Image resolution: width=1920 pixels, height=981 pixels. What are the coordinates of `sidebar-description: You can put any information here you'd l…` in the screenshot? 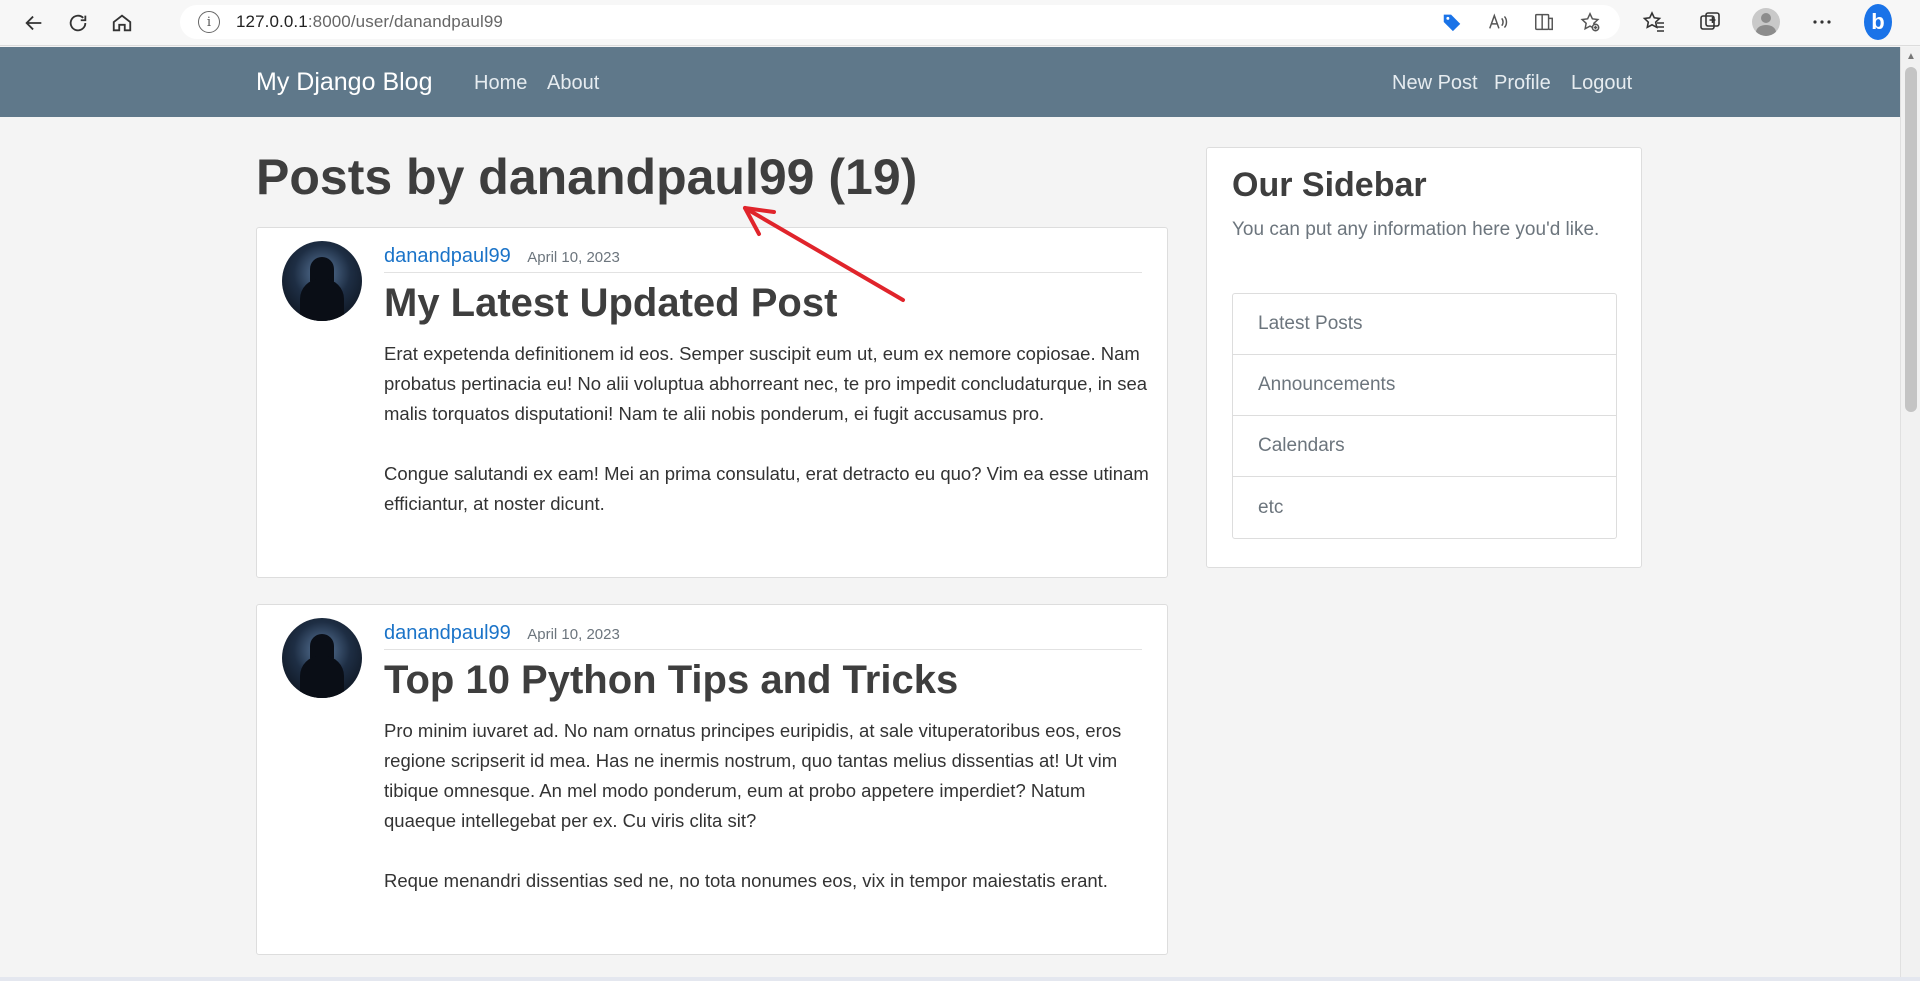 It's located at (1416, 229).